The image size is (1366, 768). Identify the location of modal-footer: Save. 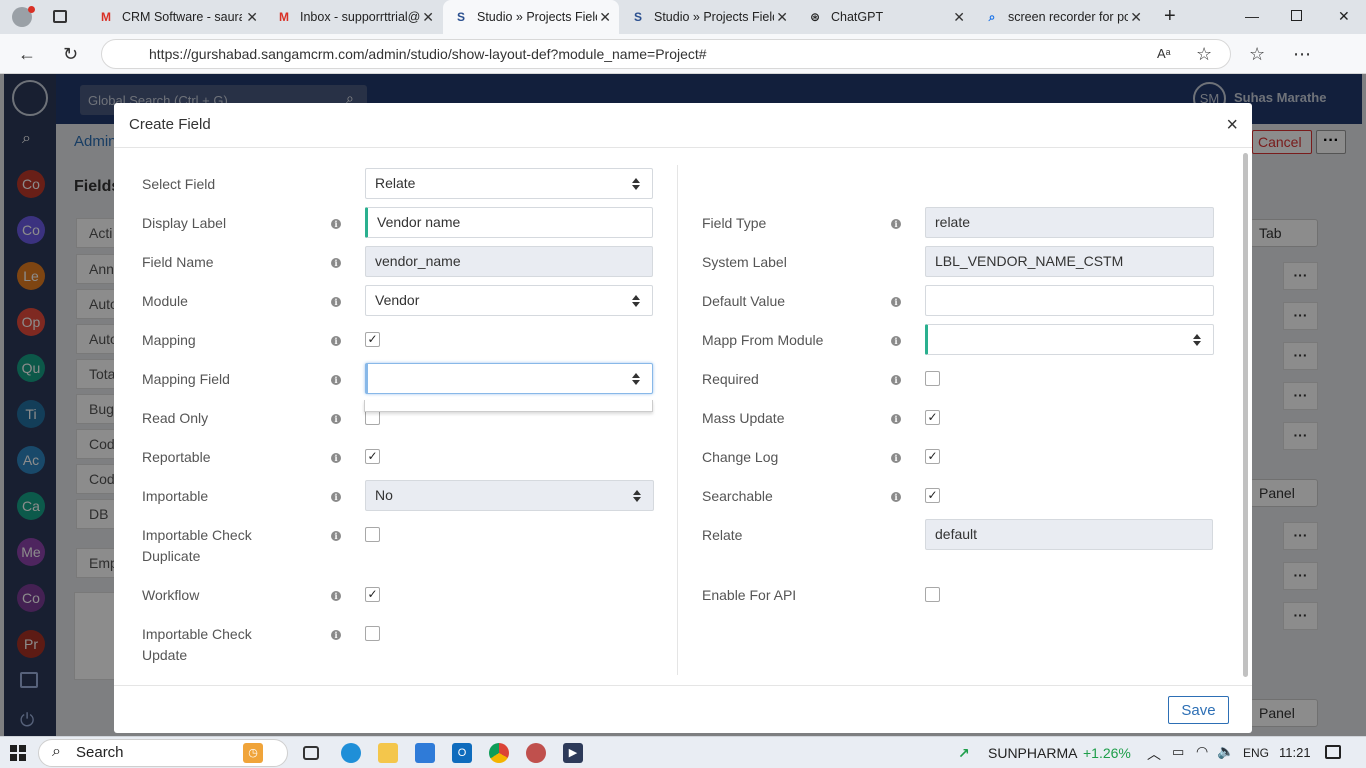
(683, 709).